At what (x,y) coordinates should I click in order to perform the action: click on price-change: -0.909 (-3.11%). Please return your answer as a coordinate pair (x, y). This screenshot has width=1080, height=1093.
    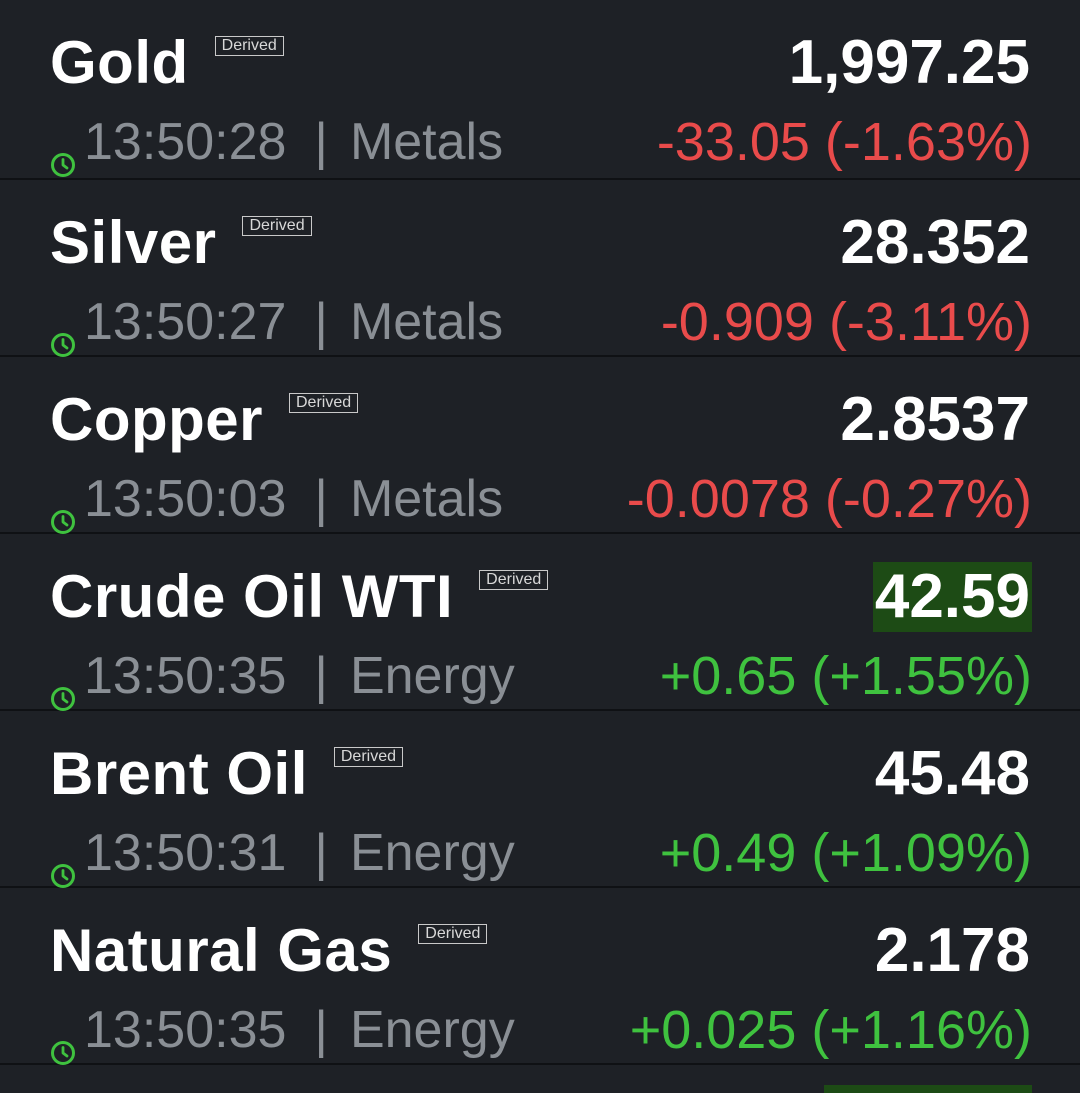
    Looking at the image, I should click on (846, 322).